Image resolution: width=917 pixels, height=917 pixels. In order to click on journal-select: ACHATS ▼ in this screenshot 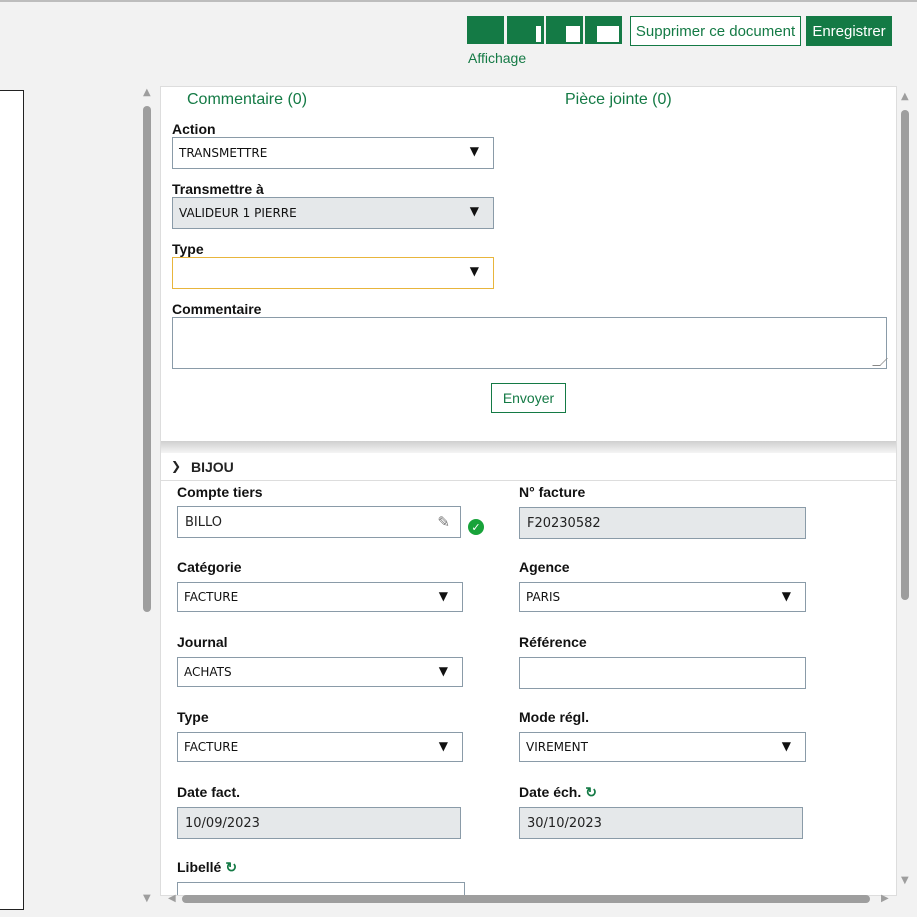, I will do `click(320, 672)`.